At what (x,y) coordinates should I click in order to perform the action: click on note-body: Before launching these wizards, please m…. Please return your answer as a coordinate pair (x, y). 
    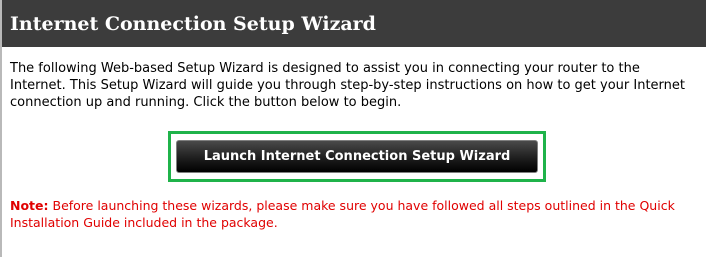
    Looking at the image, I should click on (342, 214).